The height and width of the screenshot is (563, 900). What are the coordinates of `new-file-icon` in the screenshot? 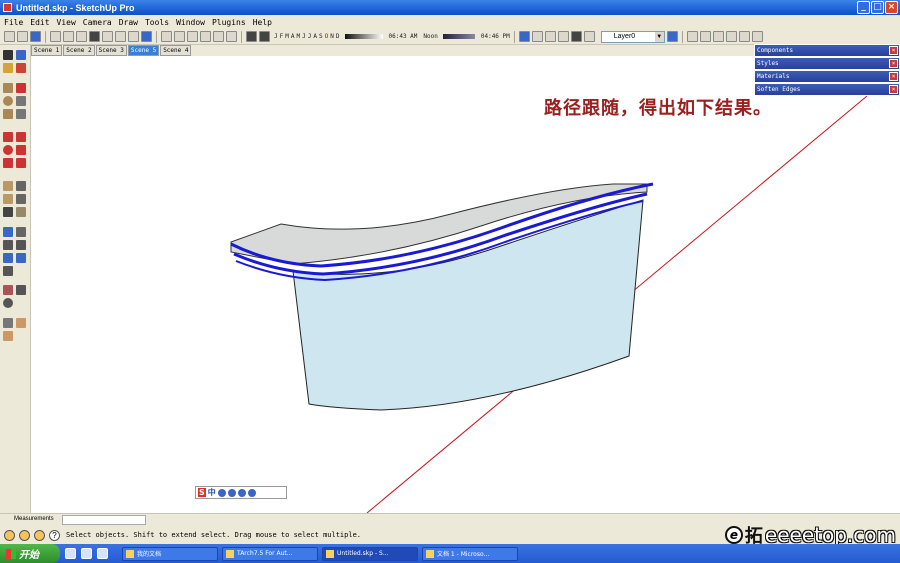 It's located at (9, 36).